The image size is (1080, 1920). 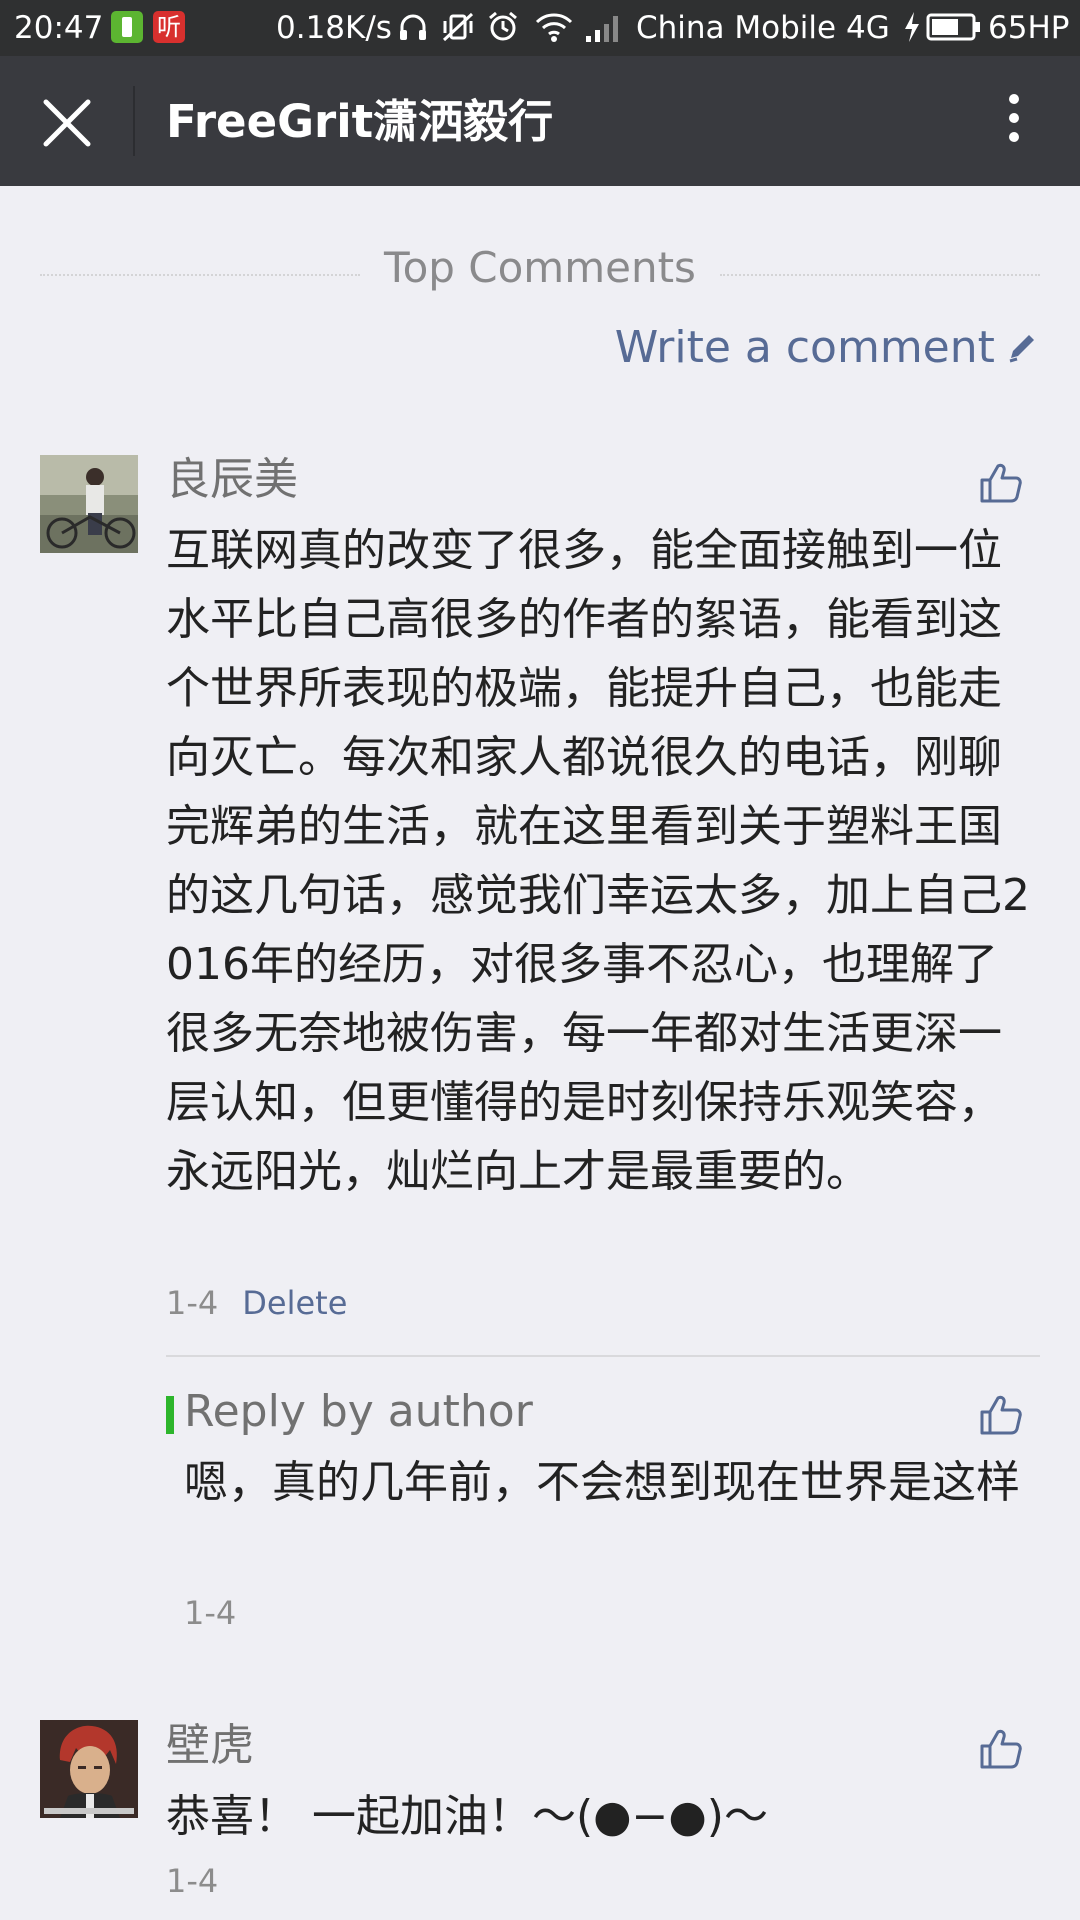 What do you see at coordinates (868, 28) in the screenshot?
I see `network-type: 4G` at bounding box center [868, 28].